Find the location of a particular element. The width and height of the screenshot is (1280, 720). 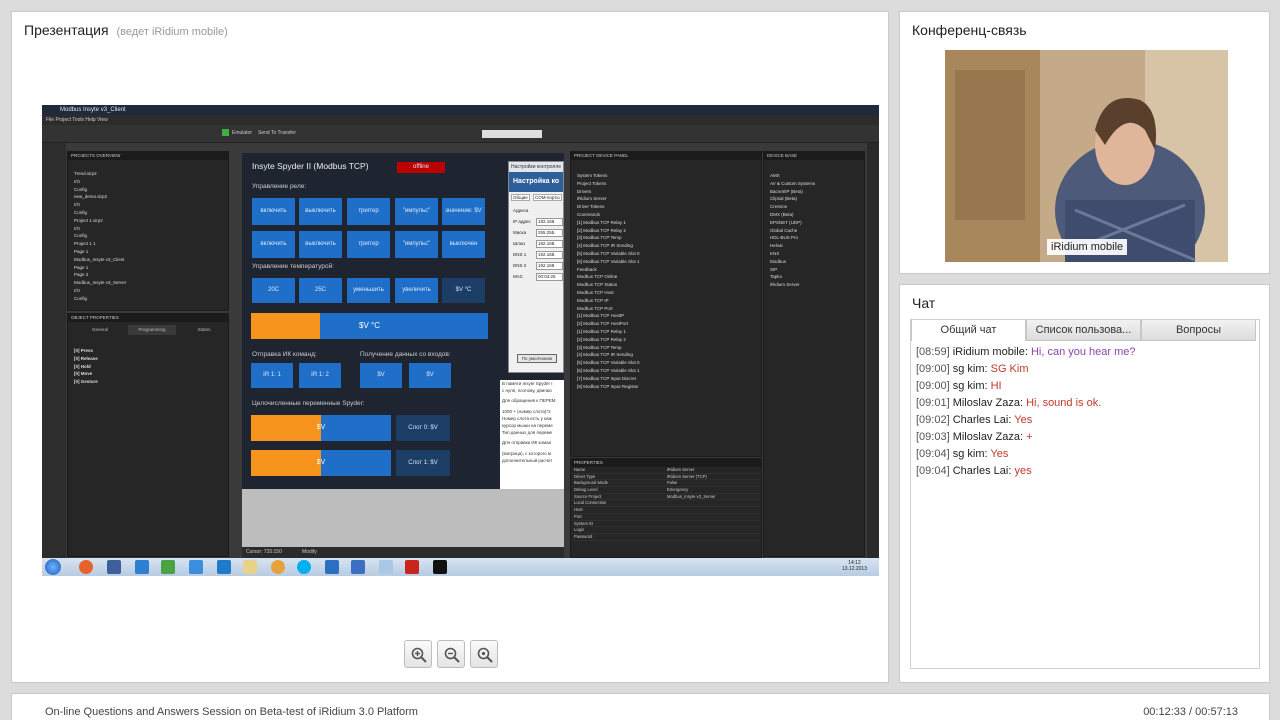

slide-property-key: Host is located at coordinates (578, 510).